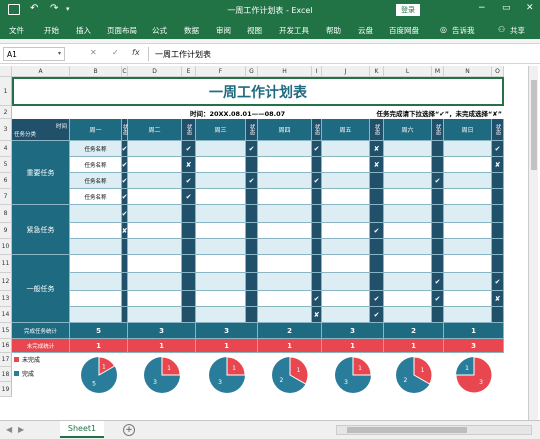 This screenshot has height=439, width=540. What do you see at coordinates (6, 181) in the screenshot?
I see `row-header: 6` at bounding box center [6, 181].